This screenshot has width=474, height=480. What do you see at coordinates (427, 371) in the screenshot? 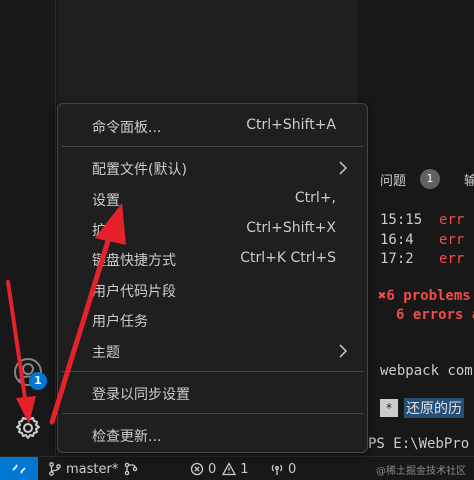
I see `compile-status: webpack comp` at bounding box center [427, 371].